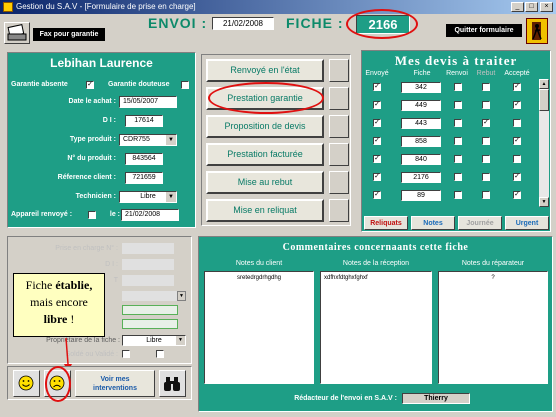 The image size is (556, 417). I want to click on proposition-devis-button: Proposition de devis, so click(265, 126).